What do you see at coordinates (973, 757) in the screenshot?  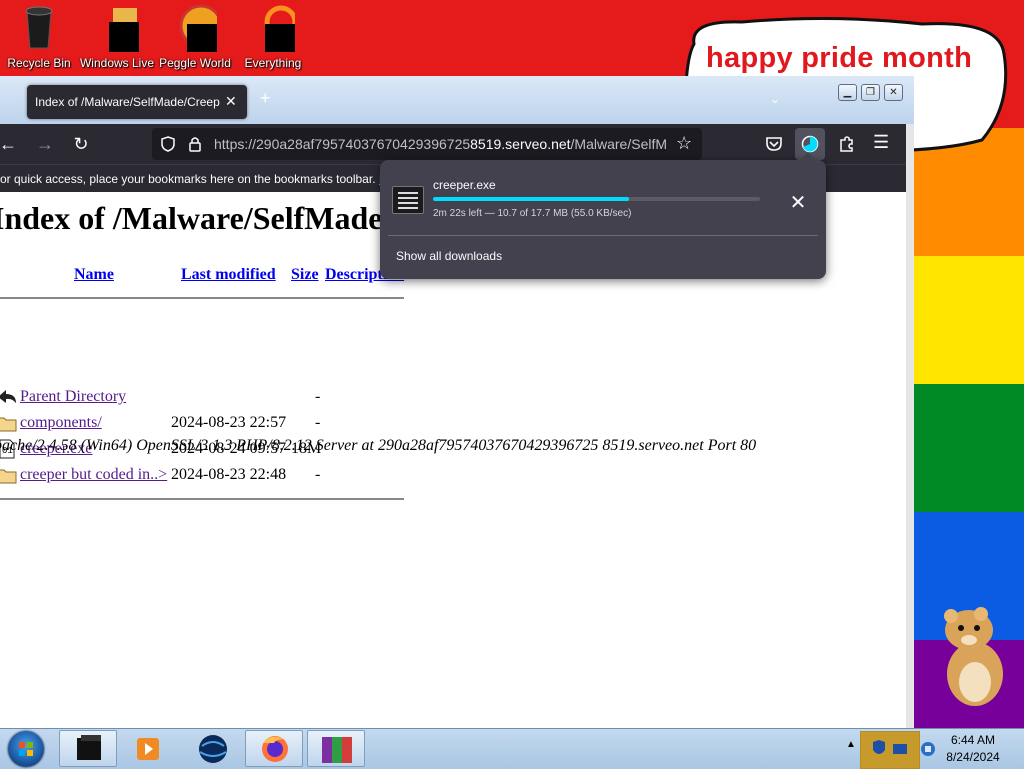 I see `clock-date: 8/24/2024` at bounding box center [973, 757].